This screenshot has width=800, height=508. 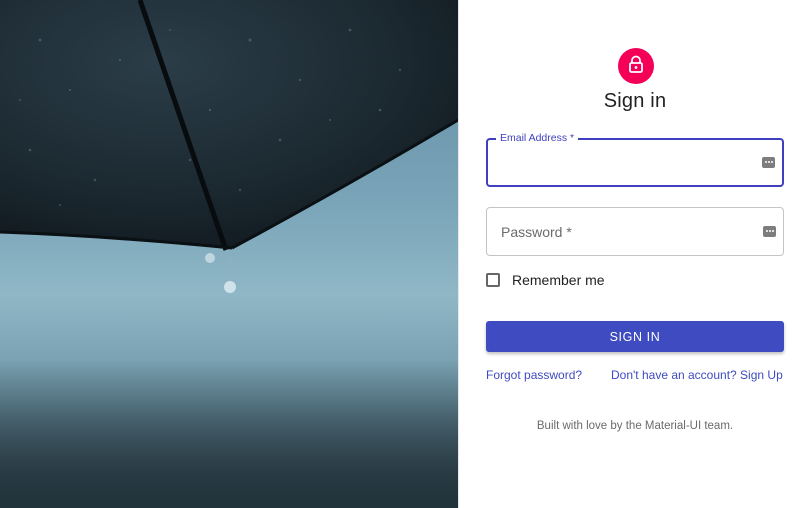 I want to click on email-input, so click(x=624, y=162).